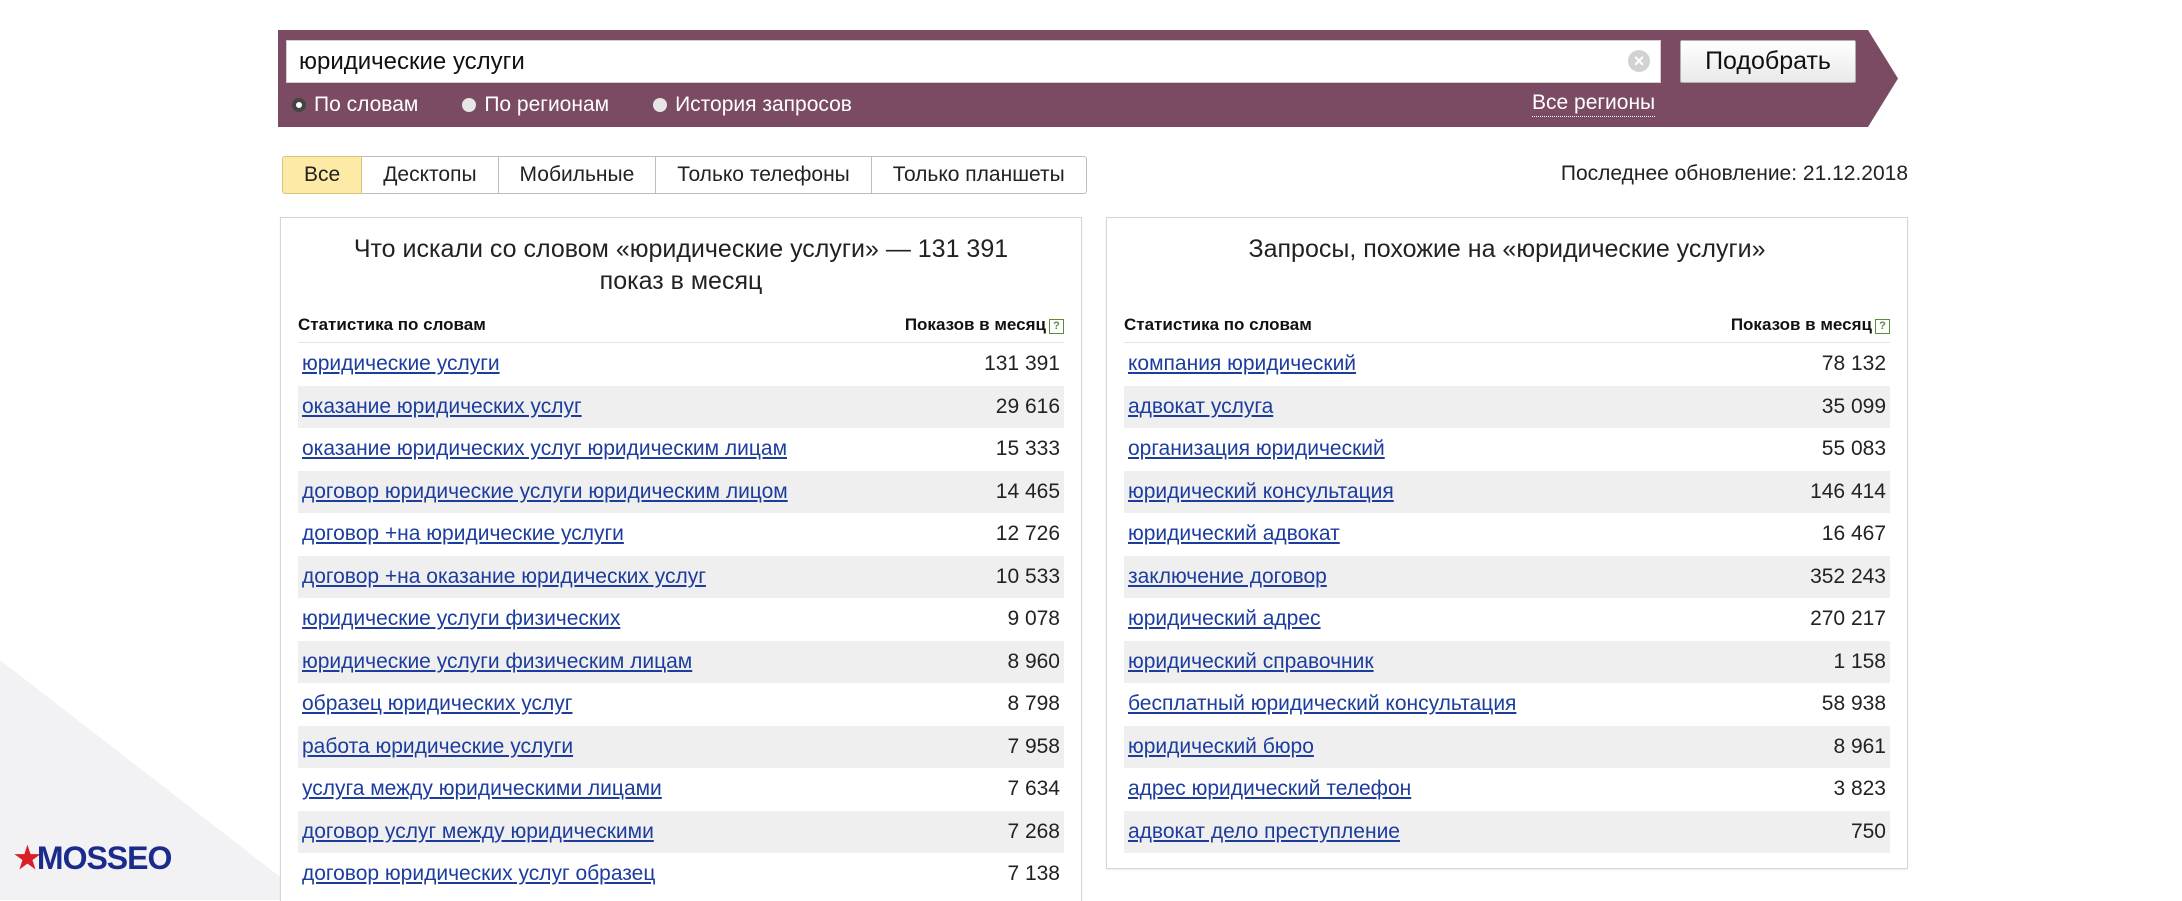 This screenshot has height=901, width=2182. Describe the element at coordinates (1507, 577) in the screenshot. I see `table-row: заключение договор 352 243` at that location.